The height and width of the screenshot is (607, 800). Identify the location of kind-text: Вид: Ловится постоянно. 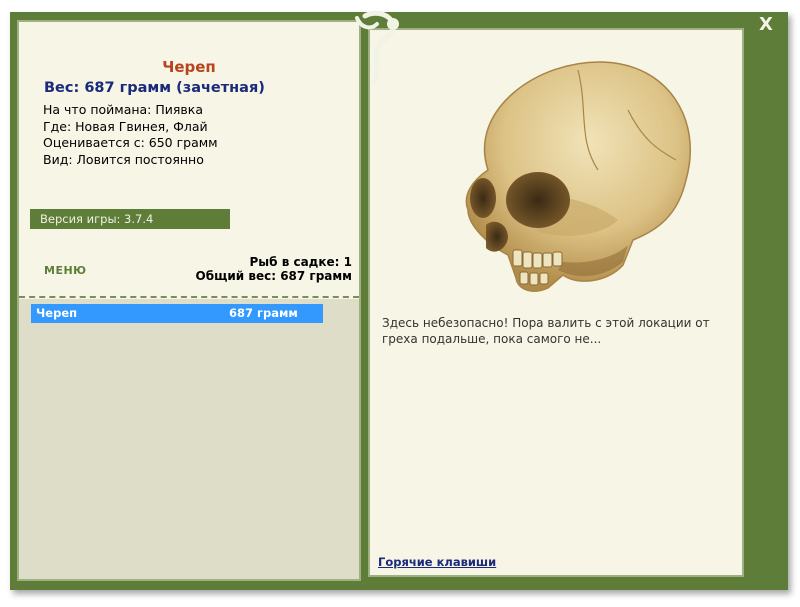
(123, 159).